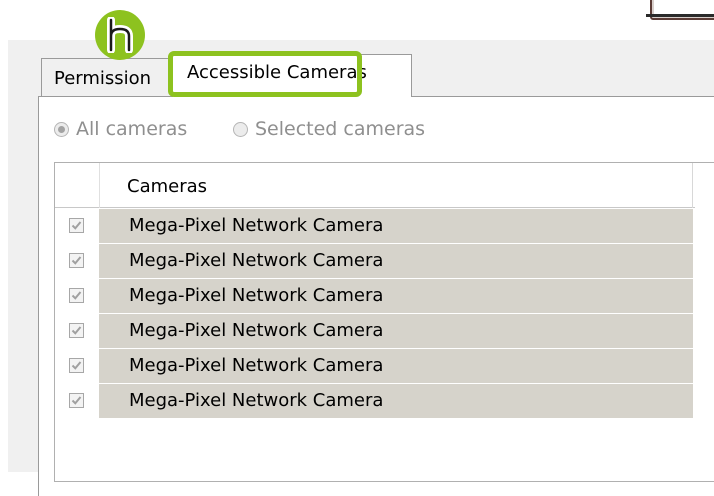  I want to click on radio-all-cameras: All cameras, so click(120, 129).